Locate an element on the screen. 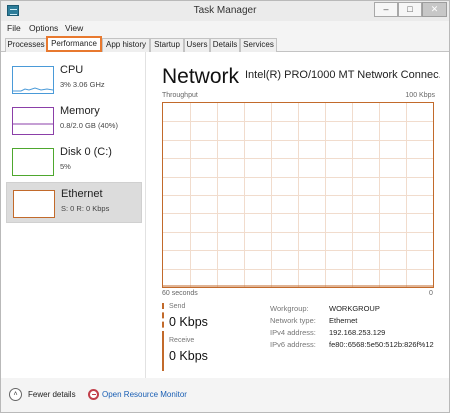 The height and width of the screenshot is (413, 450). ethernet-thumbnail is located at coordinates (34, 204).